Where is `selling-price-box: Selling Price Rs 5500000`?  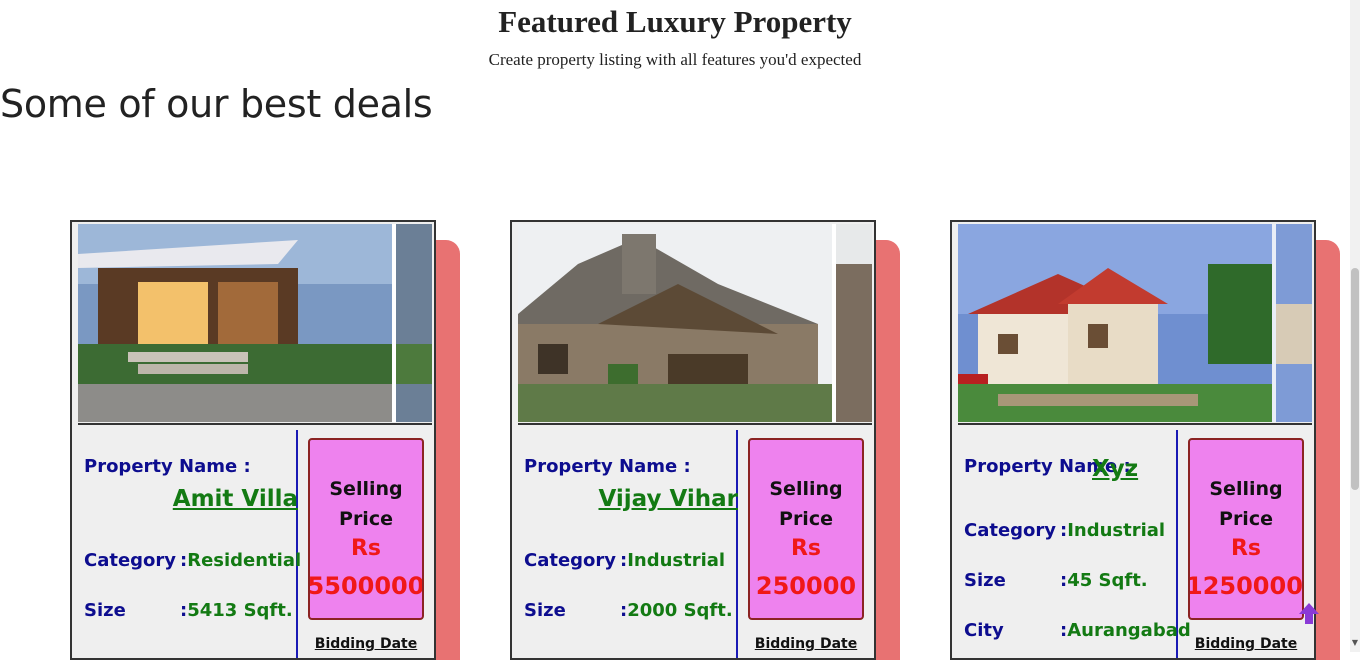 selling-price-box: Selling Price Rs 5500000 is located at coordinates (366, 529).